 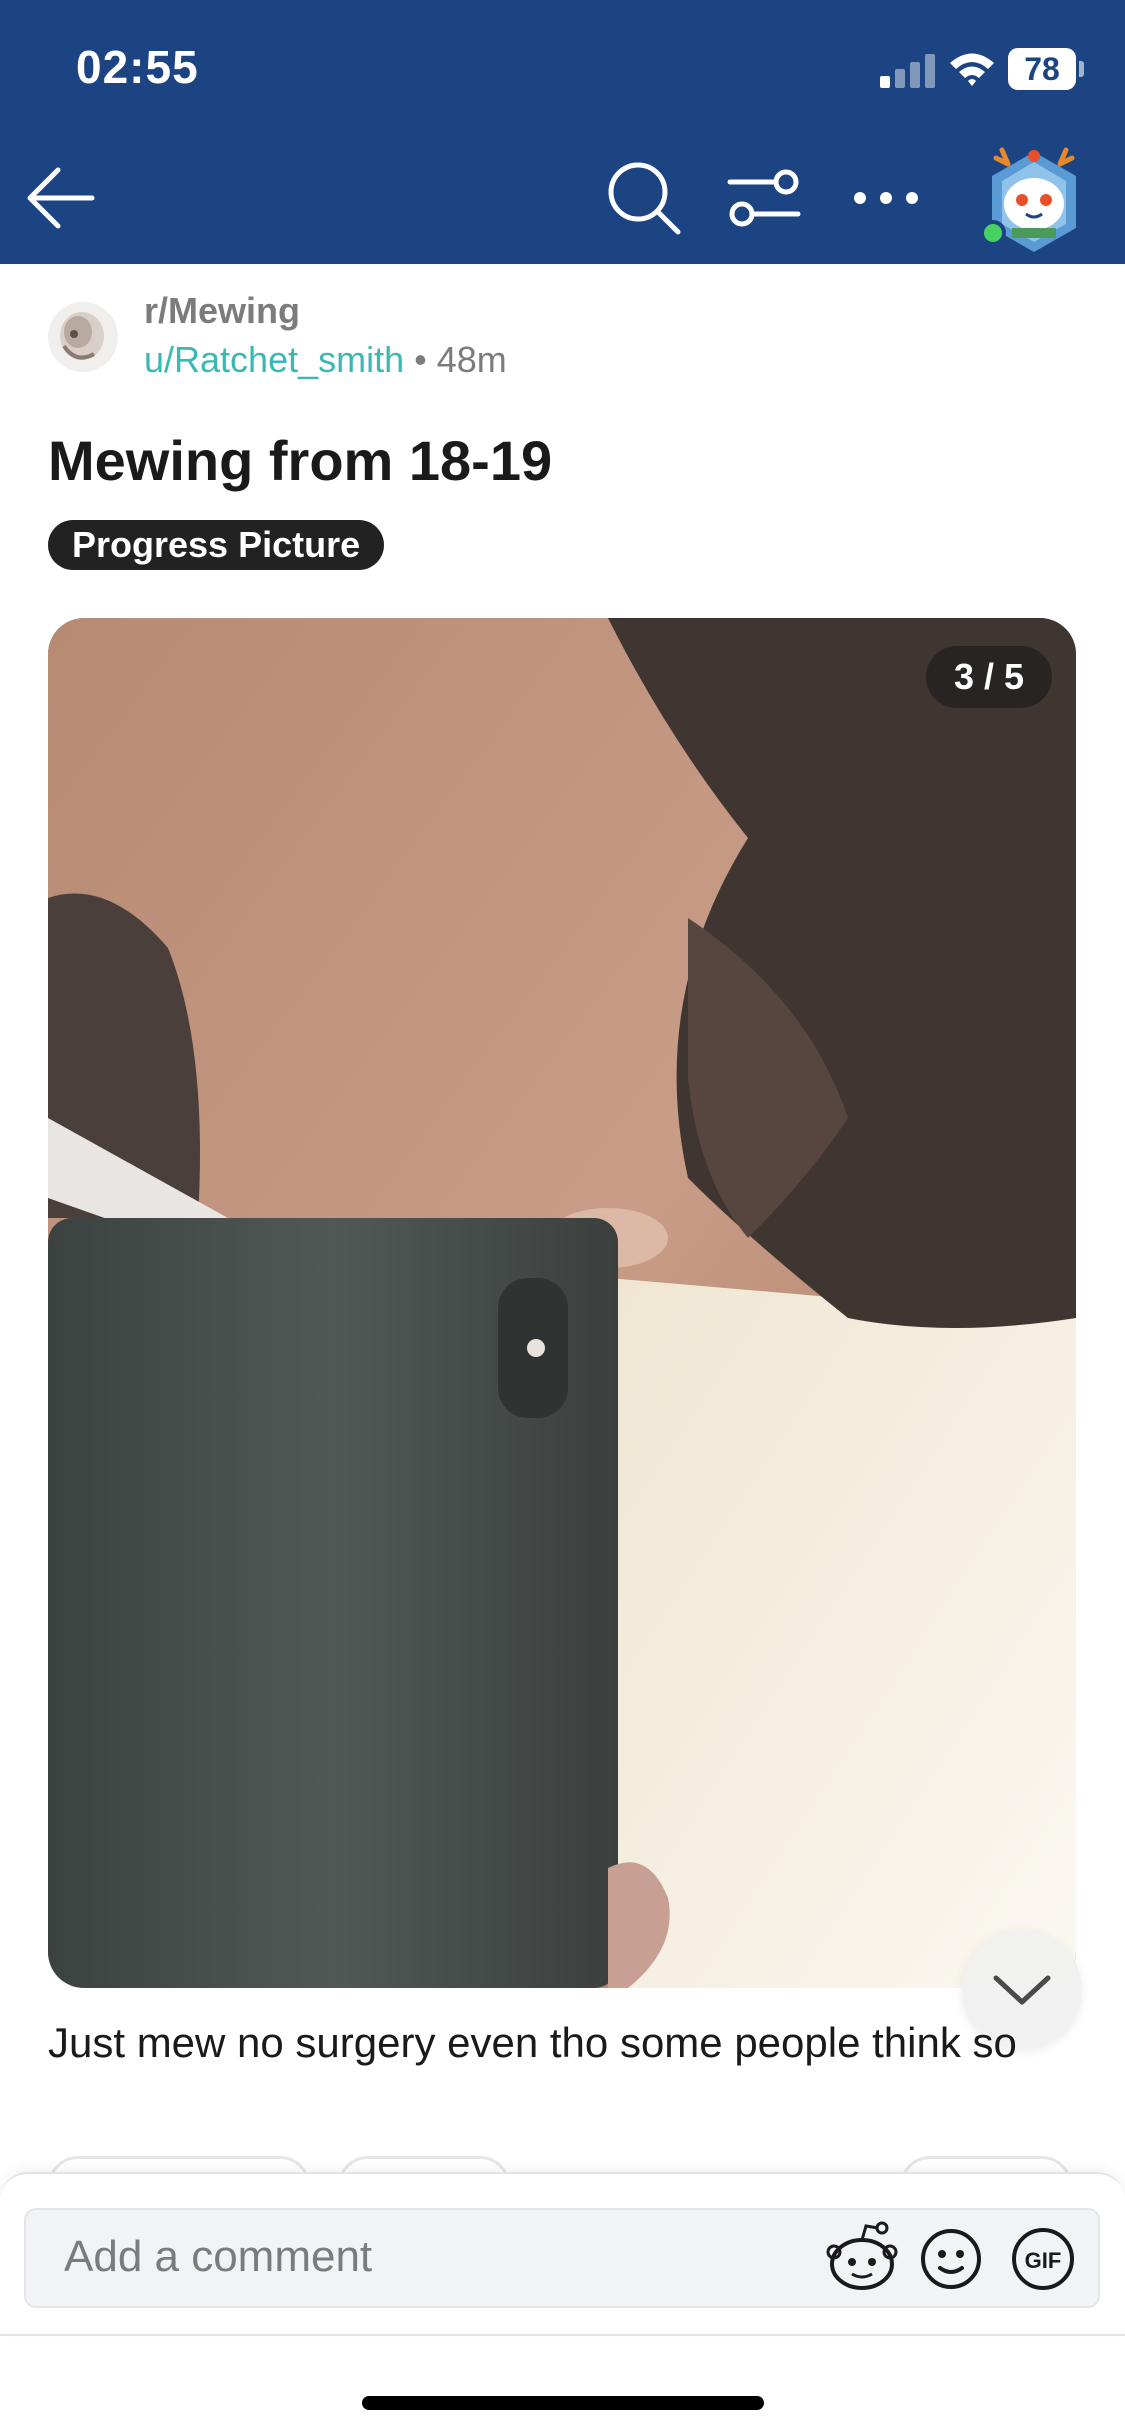 What do you see at coordinates (907, 71) in the screenshot?
I see `cellular-signal-icon` at bounding box center [907, 71].